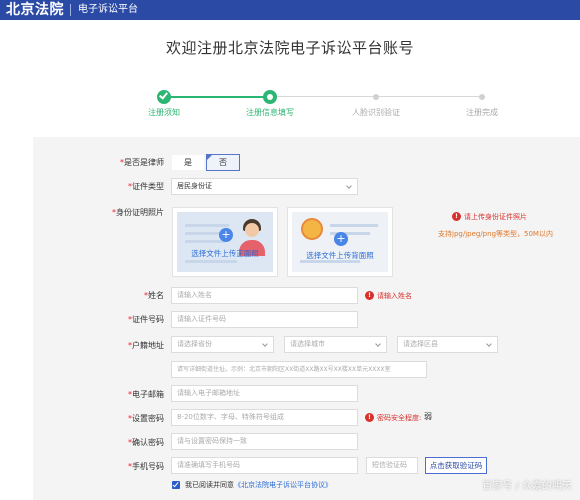 The height and width of the screenshot is (500, 580). Describe the element at coordinates (312, 229) in the screenshot. I see `national-emblem-icon` at that location.